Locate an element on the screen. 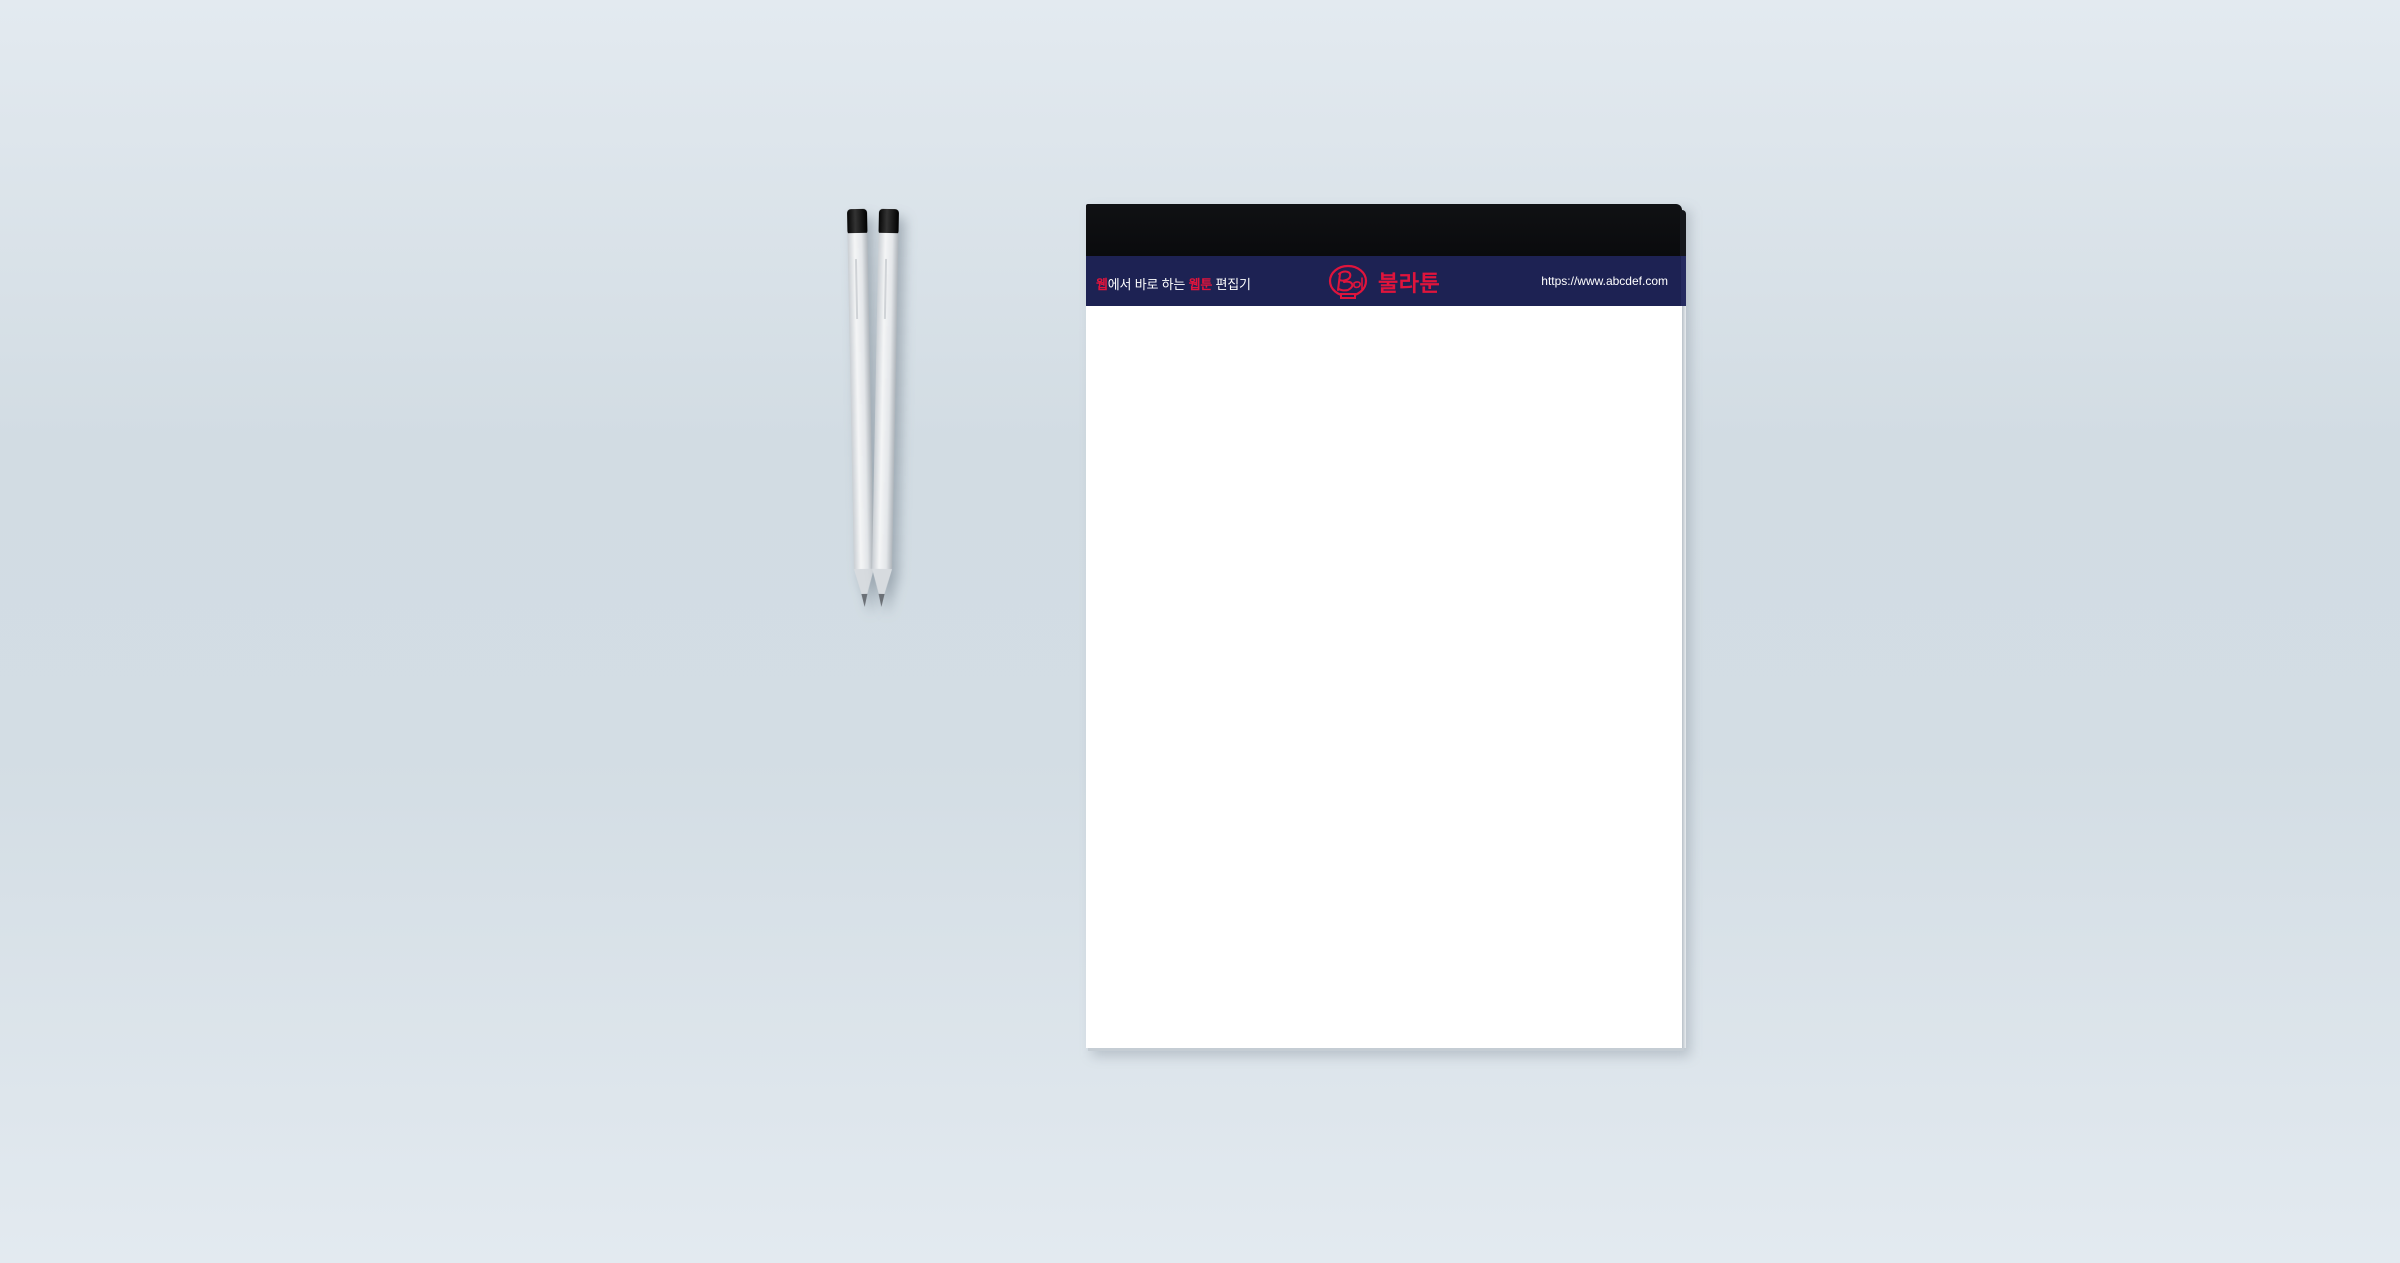 This screenshot has height=1263, width=2400. website-url: https://www.abcdef.com is located at coordinates (1604, 281).